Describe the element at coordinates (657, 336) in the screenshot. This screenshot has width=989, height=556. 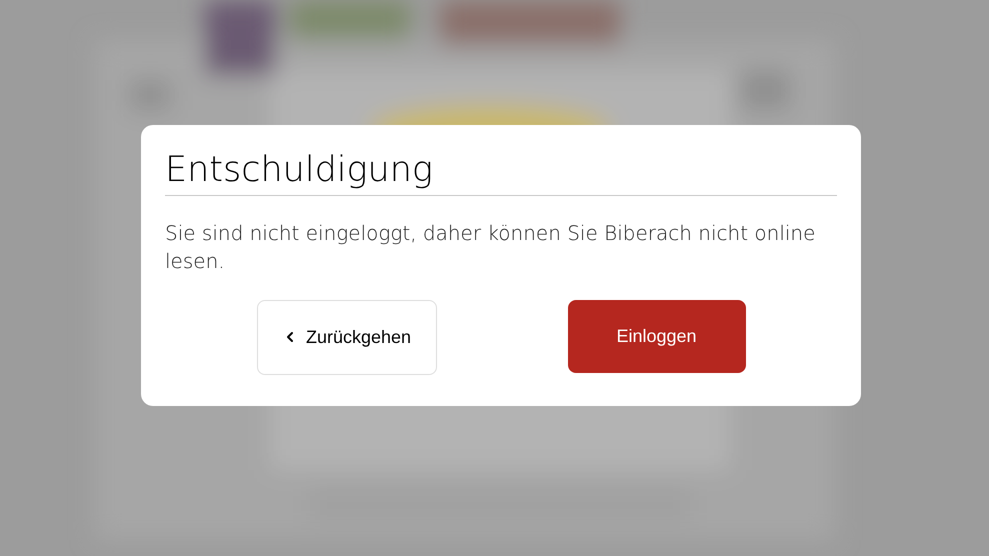
I see `login-button: Einloggen` at that location.